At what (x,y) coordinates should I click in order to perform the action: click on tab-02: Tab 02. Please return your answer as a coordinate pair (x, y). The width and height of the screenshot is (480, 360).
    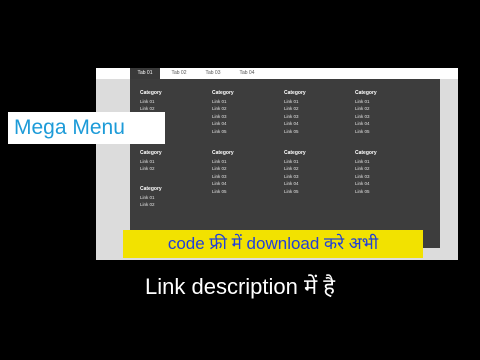
    Looking at the image, I should click on (179, 73).